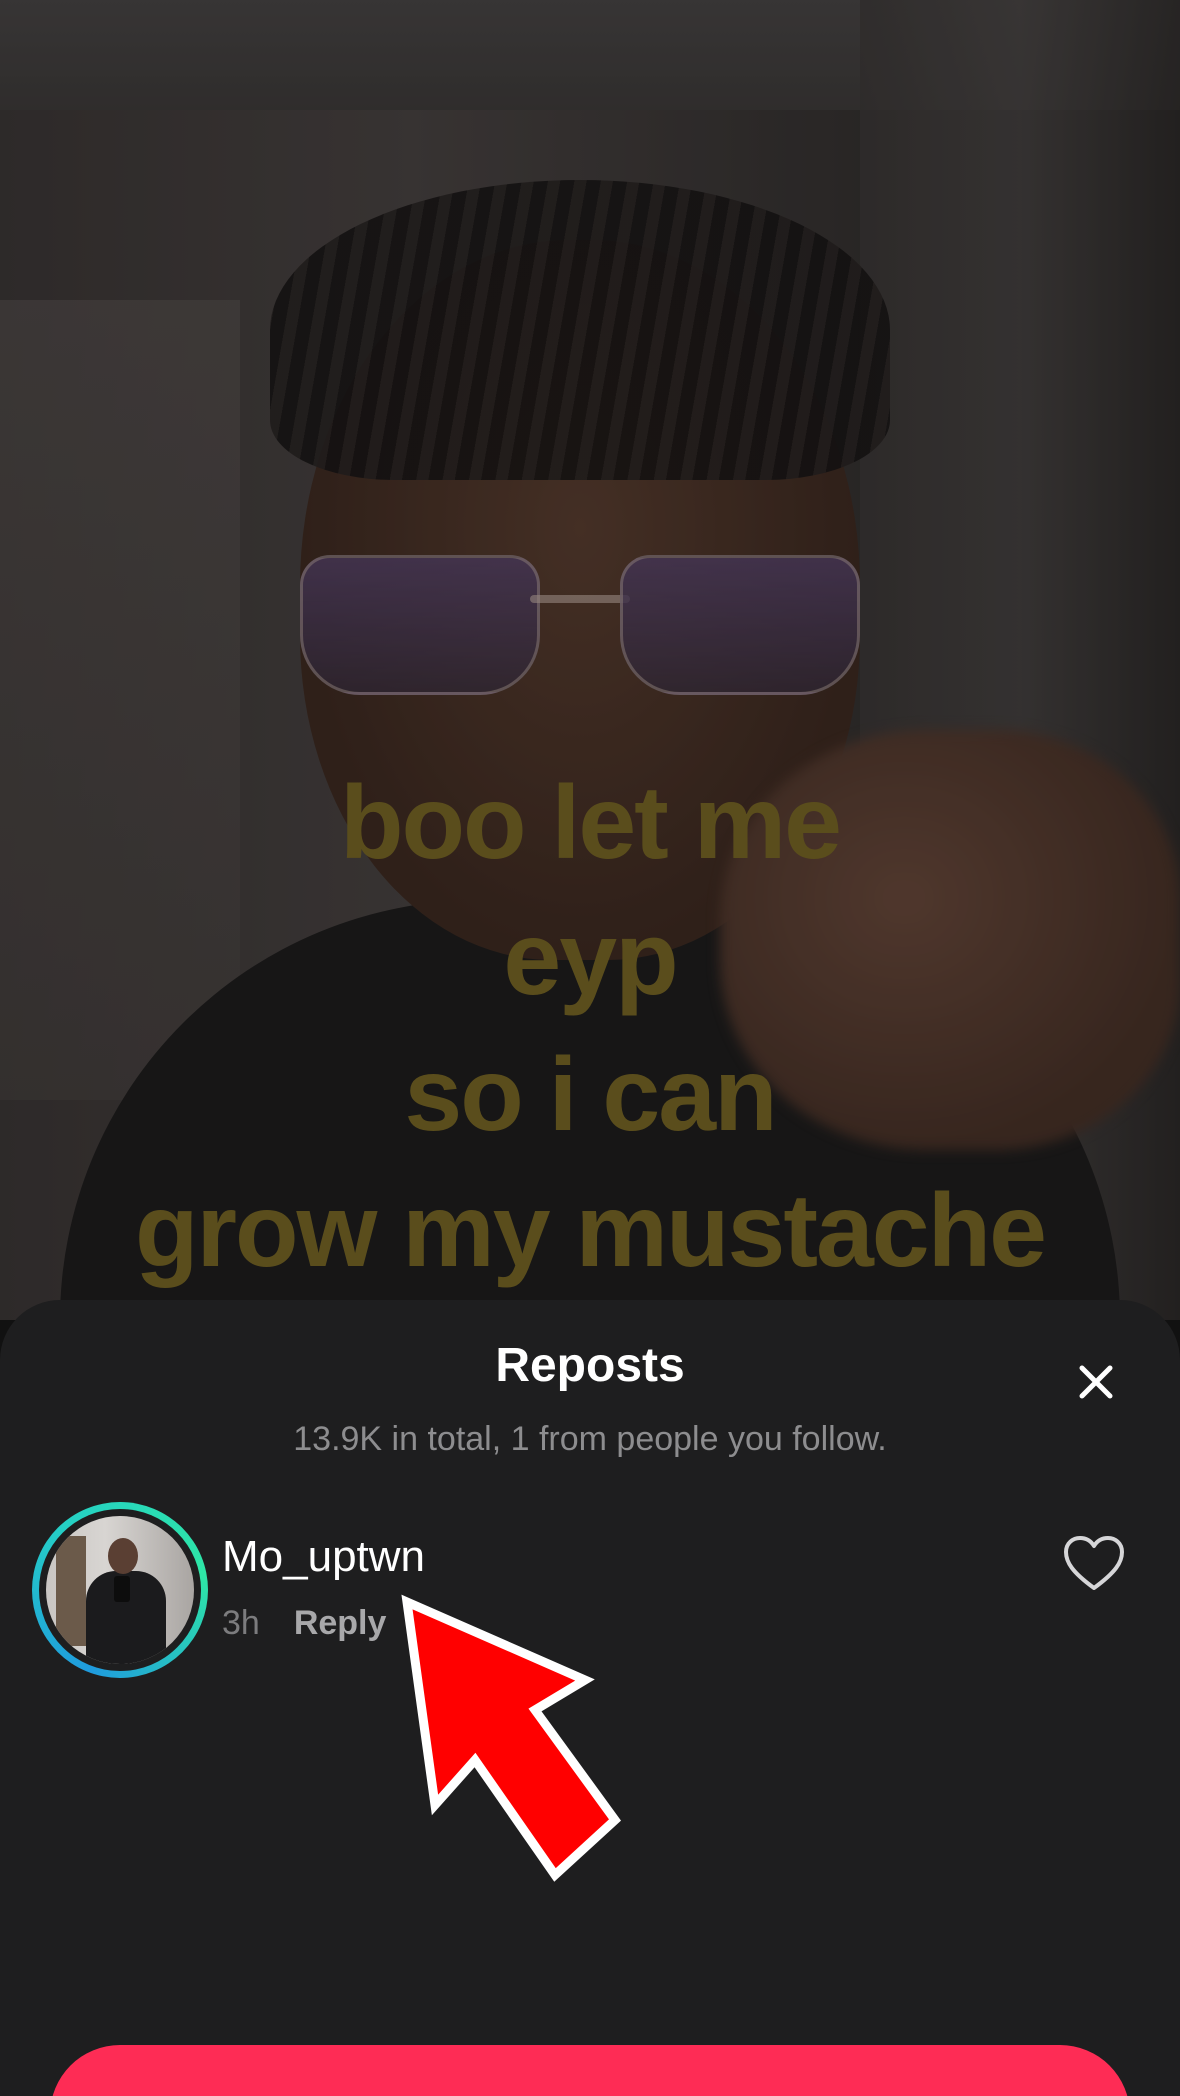 The height and width of the screenshot is (2096, 1180). I want to click on caption-line: boo let me, so click(590, 823).